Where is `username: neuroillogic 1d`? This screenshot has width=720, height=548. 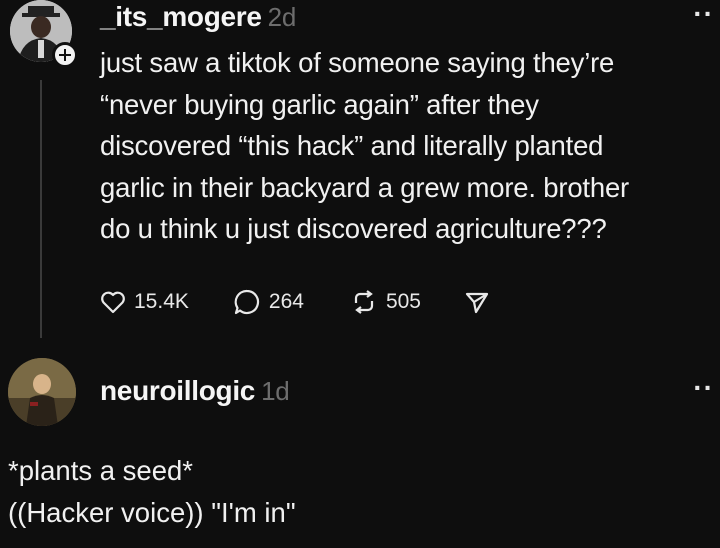
username: neuroillogic 1d is located at coordinates (195, 391).